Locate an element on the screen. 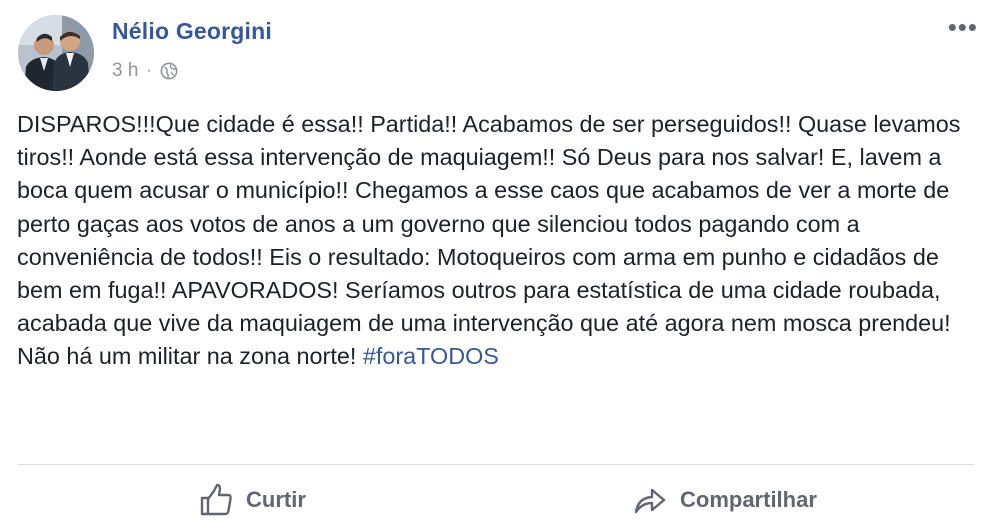 The height and width of the screenshot is (530, 1000). more-options-icon: ••• is located at coordinates (963, 27).